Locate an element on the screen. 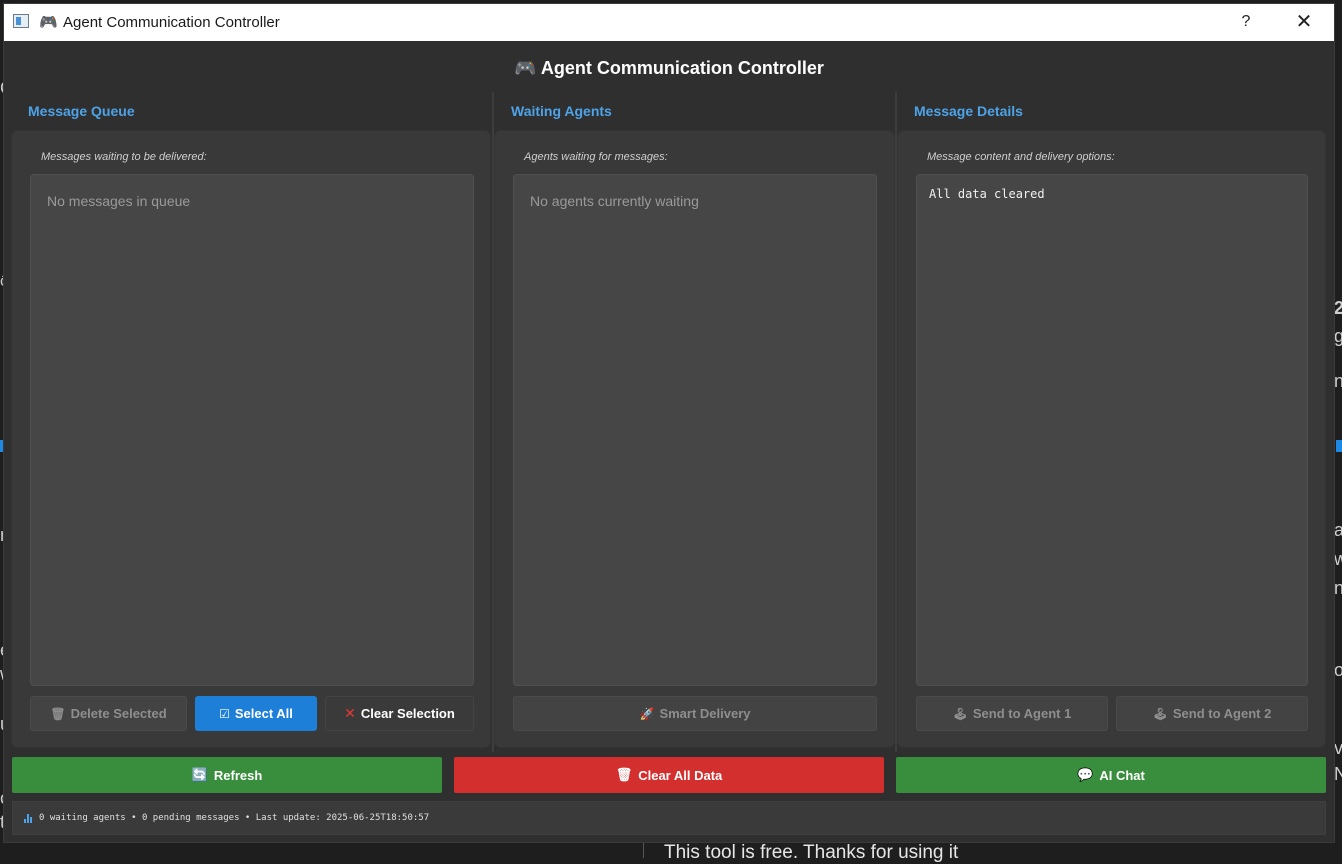  bar-chart-icon is located at coordinates (28, 818).